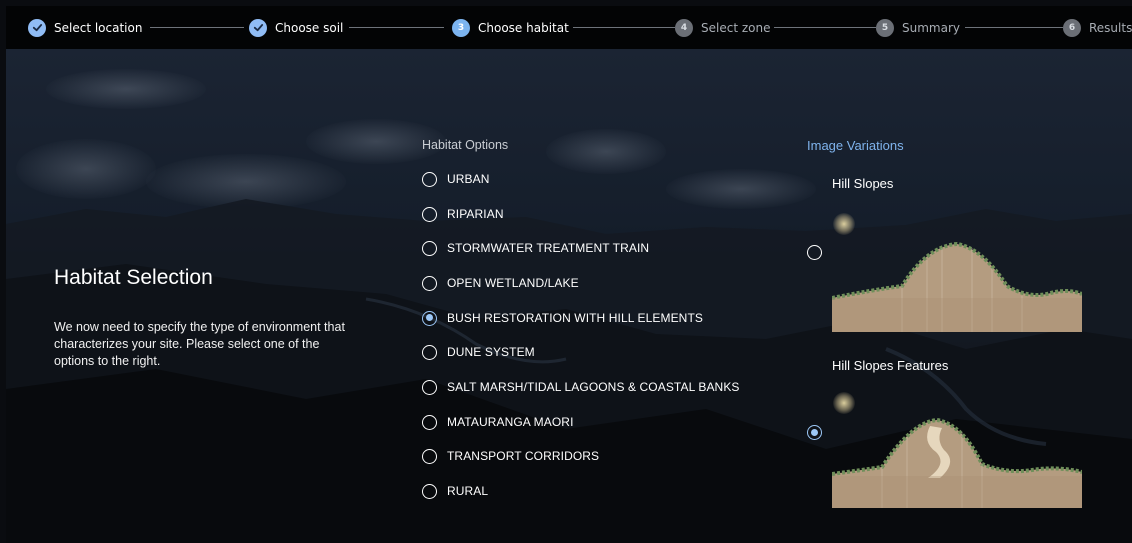  What do you see at coordinates (468, 491) in the screenshot?
I see `habitat-option-label: RURAL` at bounding box center [468, 491].